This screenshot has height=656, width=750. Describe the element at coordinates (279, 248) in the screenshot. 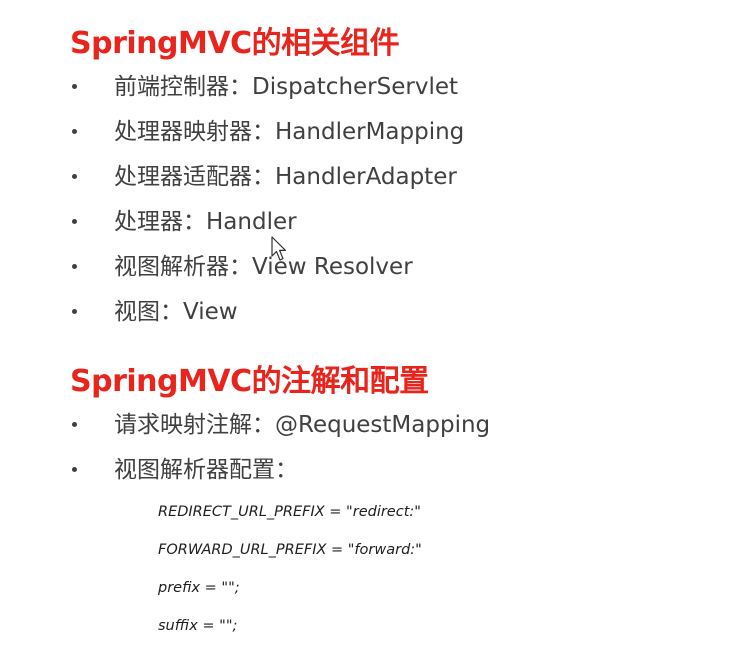

I see `mouse-pointer-icon` at that location.